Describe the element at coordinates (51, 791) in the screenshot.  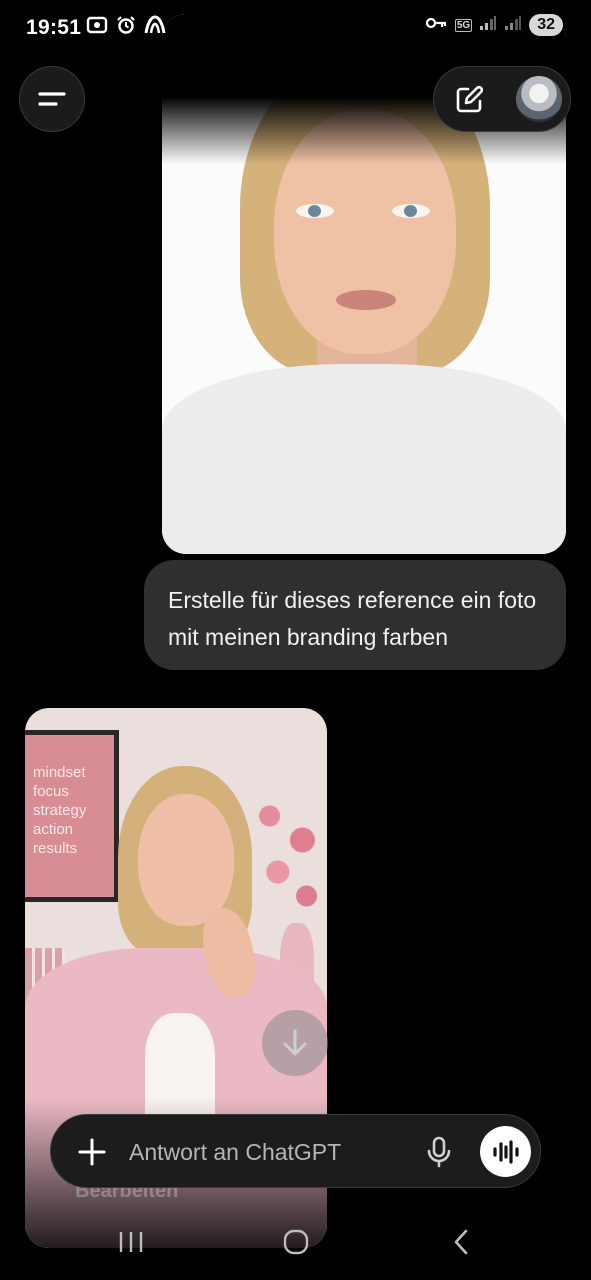
I see `poster-line: focus` at that location.